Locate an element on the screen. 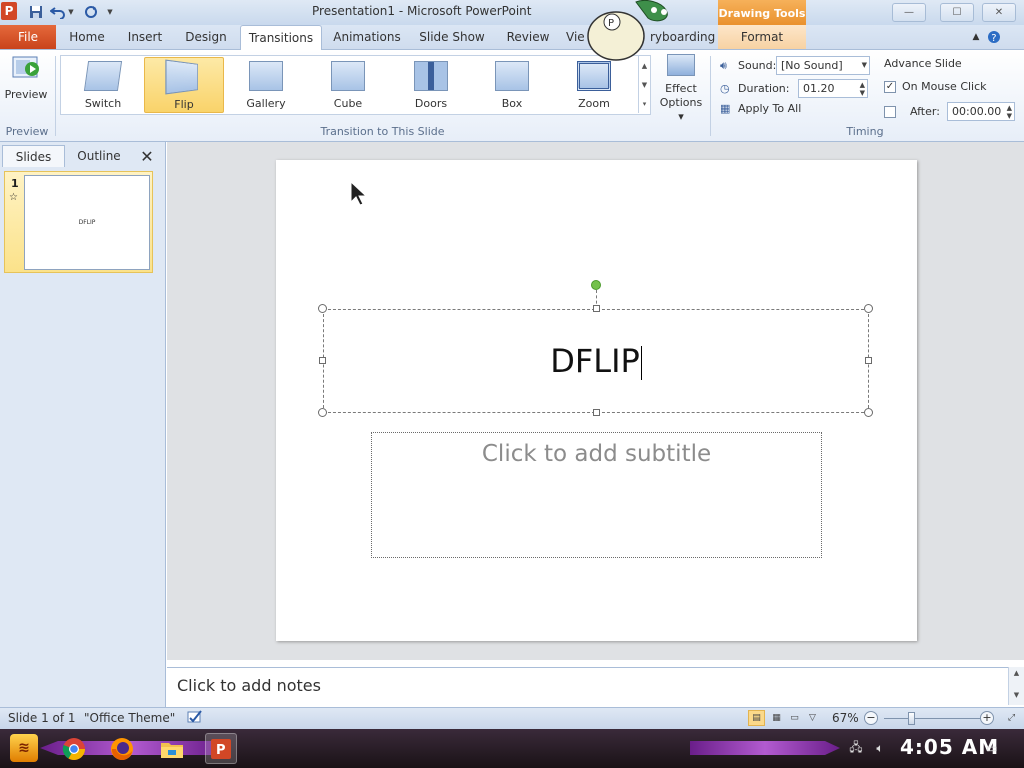 This screenshot has width=1024, height=768. slide-sorter-icon: ▦ is located at coordinates (776, 718).